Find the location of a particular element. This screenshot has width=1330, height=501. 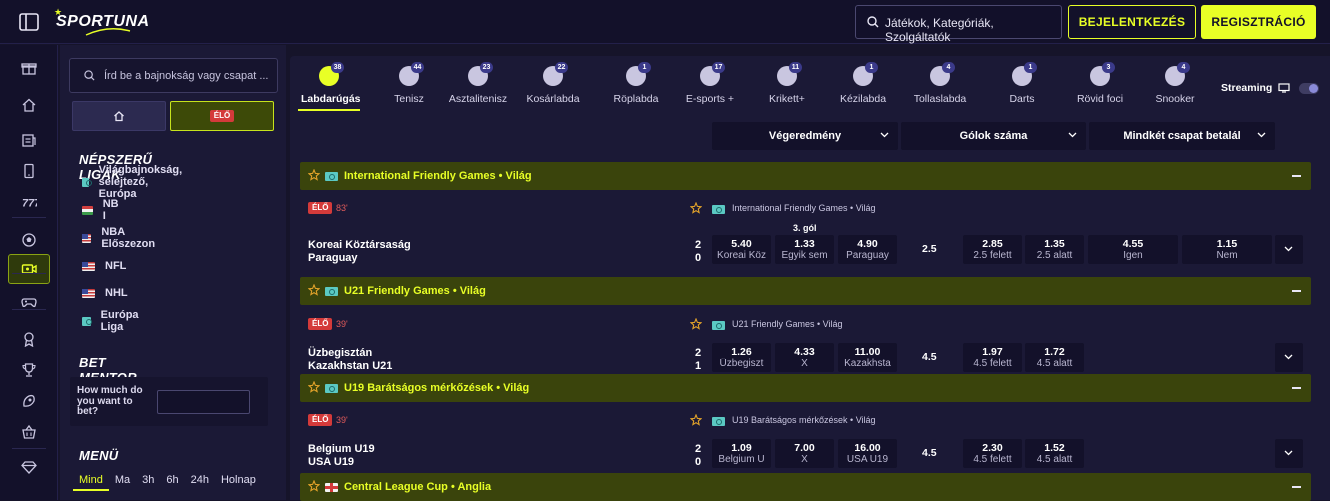

odds-outcome: Kazakhsta is located at coordinates (867, 363).